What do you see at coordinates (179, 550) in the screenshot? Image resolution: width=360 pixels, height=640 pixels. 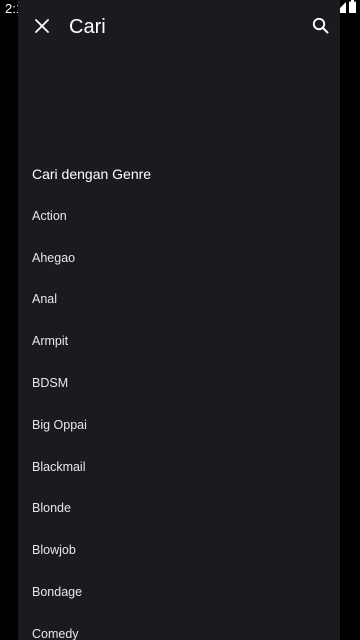 I see `genre-item-blowjob: Blowjob` at bounding box center [179, 550].